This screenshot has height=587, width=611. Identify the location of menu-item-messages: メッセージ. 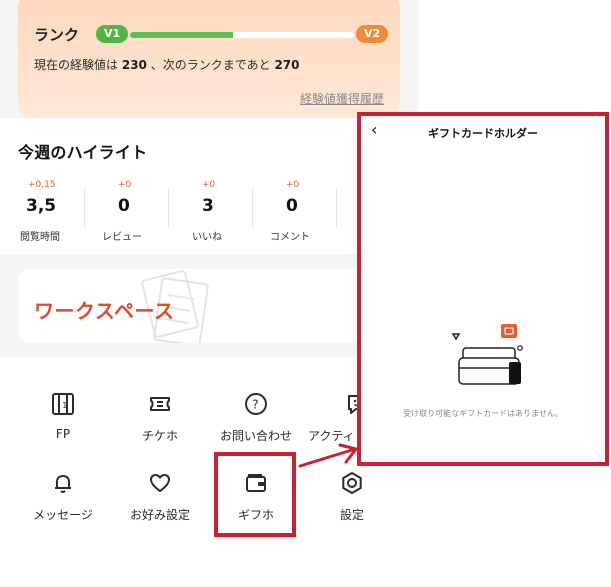
(63, 509).